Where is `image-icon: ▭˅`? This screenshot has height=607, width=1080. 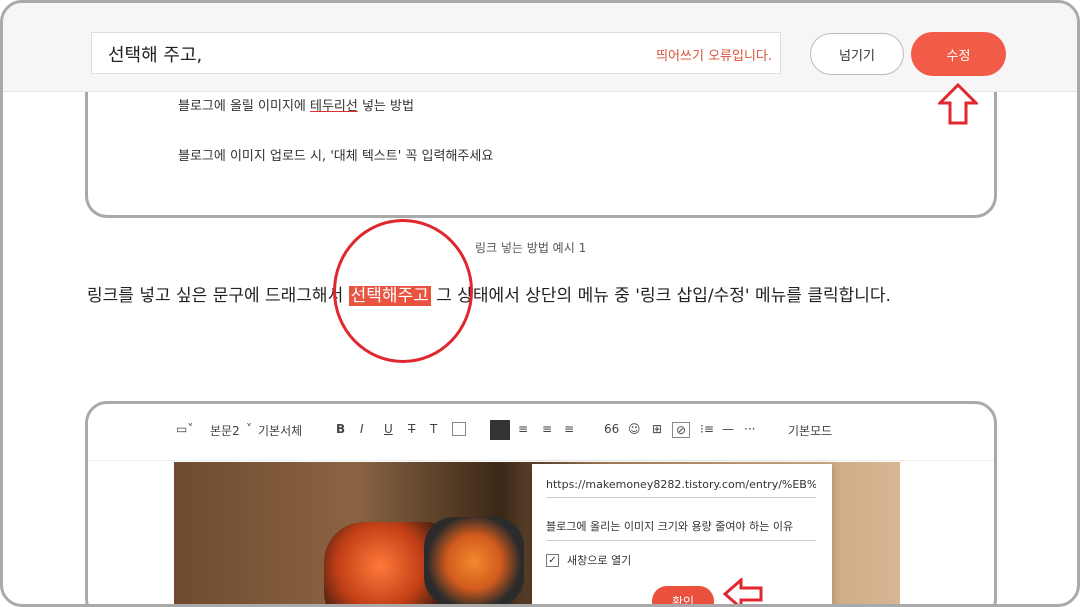
image-icon: ▭˅ is located at coordinates (184, 429).